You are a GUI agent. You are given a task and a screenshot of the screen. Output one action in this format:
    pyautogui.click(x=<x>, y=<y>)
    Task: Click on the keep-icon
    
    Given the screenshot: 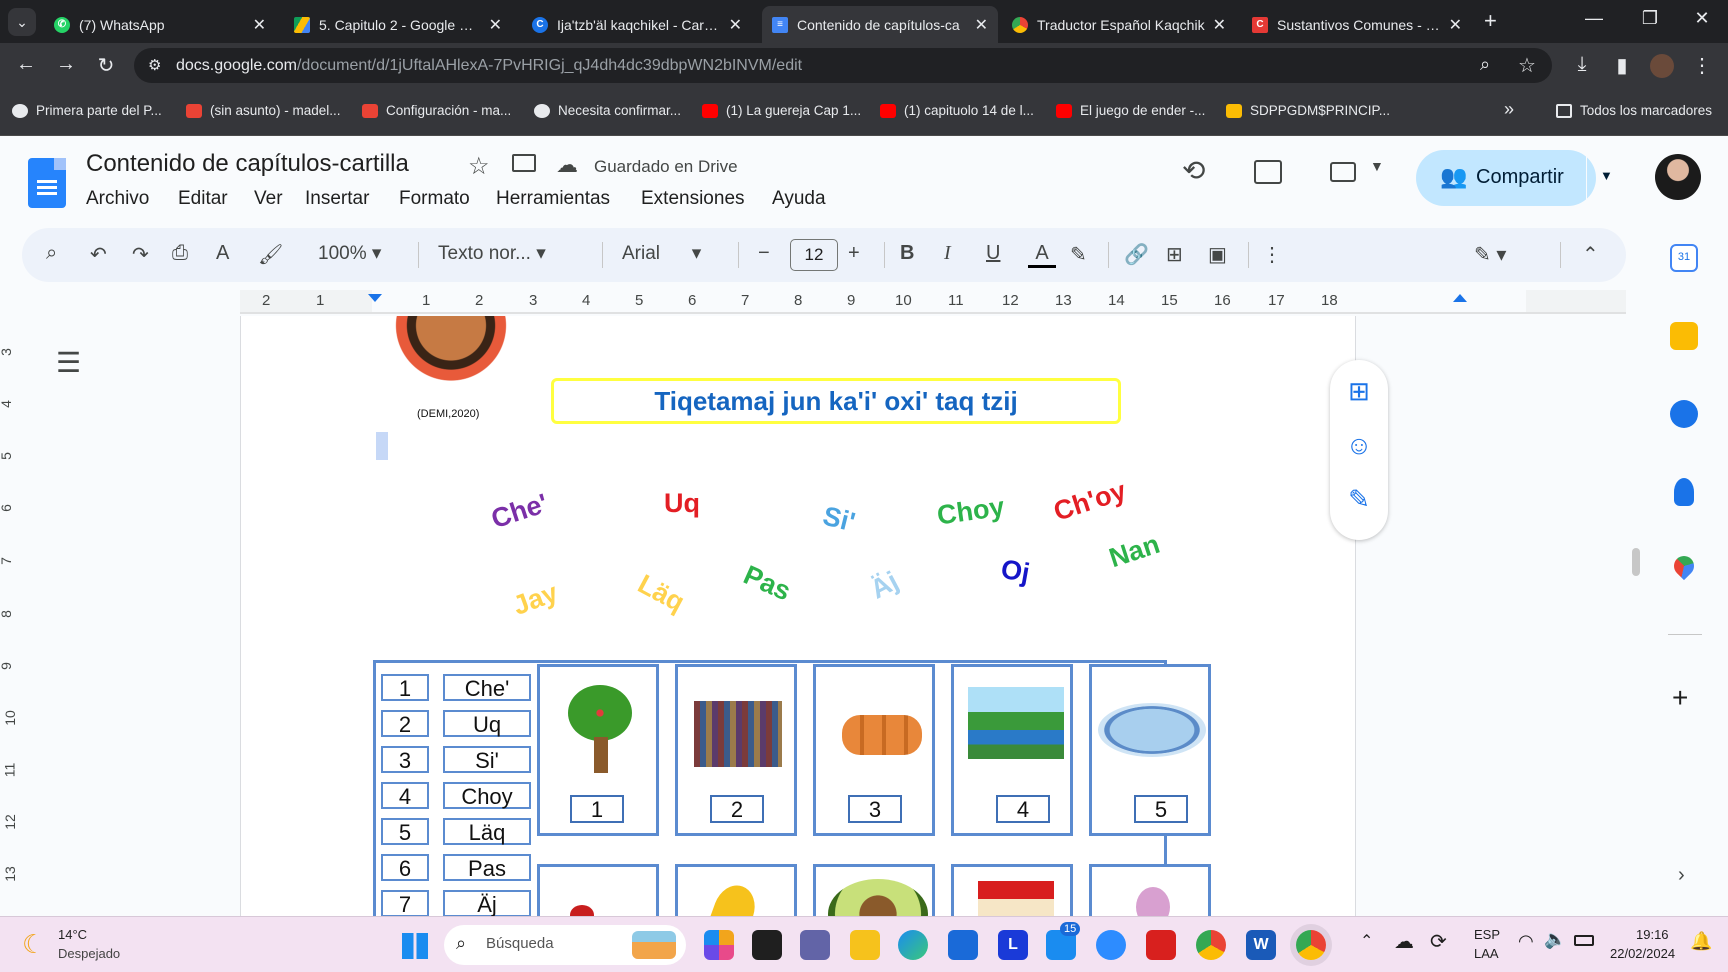 What is the action you would take?
    pyautogui.click(x=1684, y=336)
    